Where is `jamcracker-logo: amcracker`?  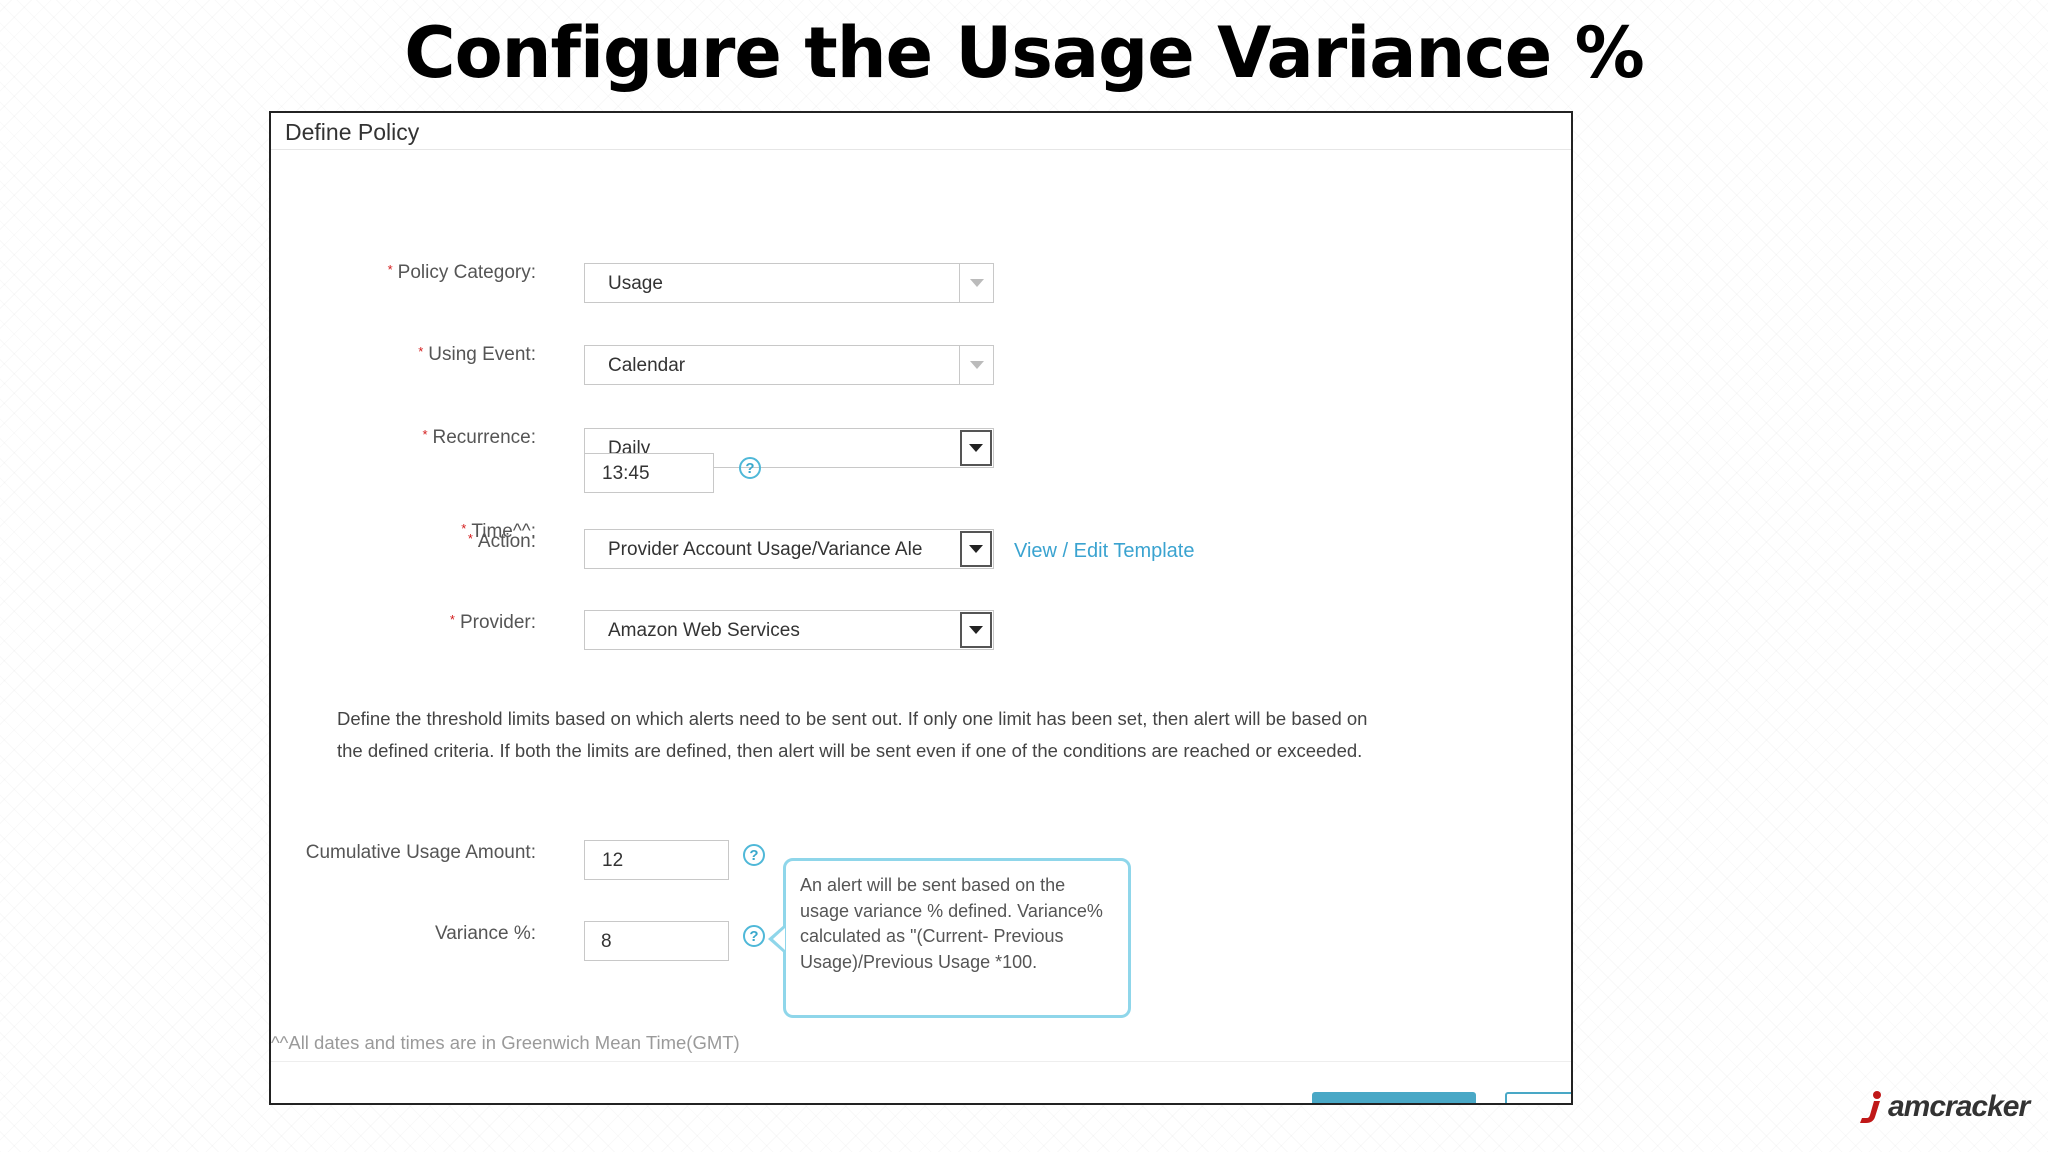 jamcracker-logo: amcracker is located at coordinates (1944, 1107).